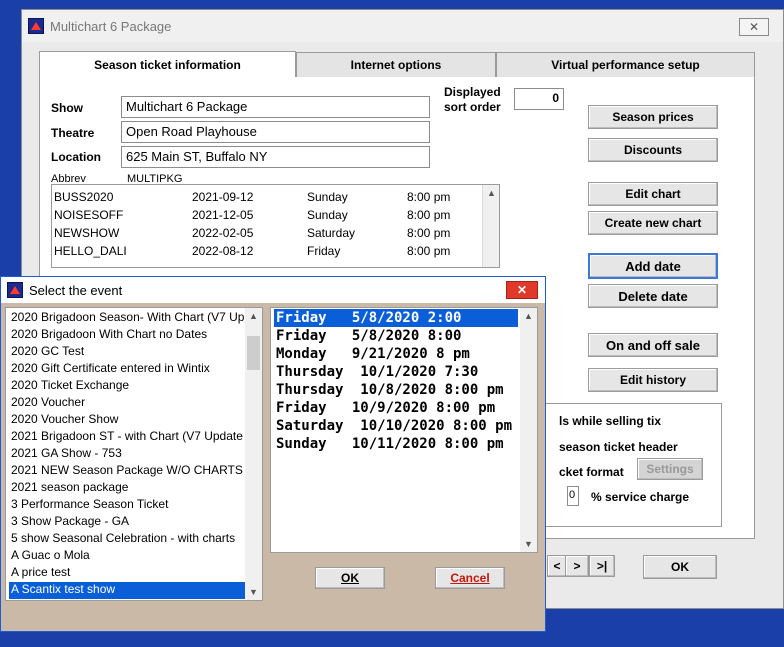  What do you see at coordinates (253, 316) in the screenshot?
I see `event-scroll-up-icon: ▲` at bounding box center [253, 316].